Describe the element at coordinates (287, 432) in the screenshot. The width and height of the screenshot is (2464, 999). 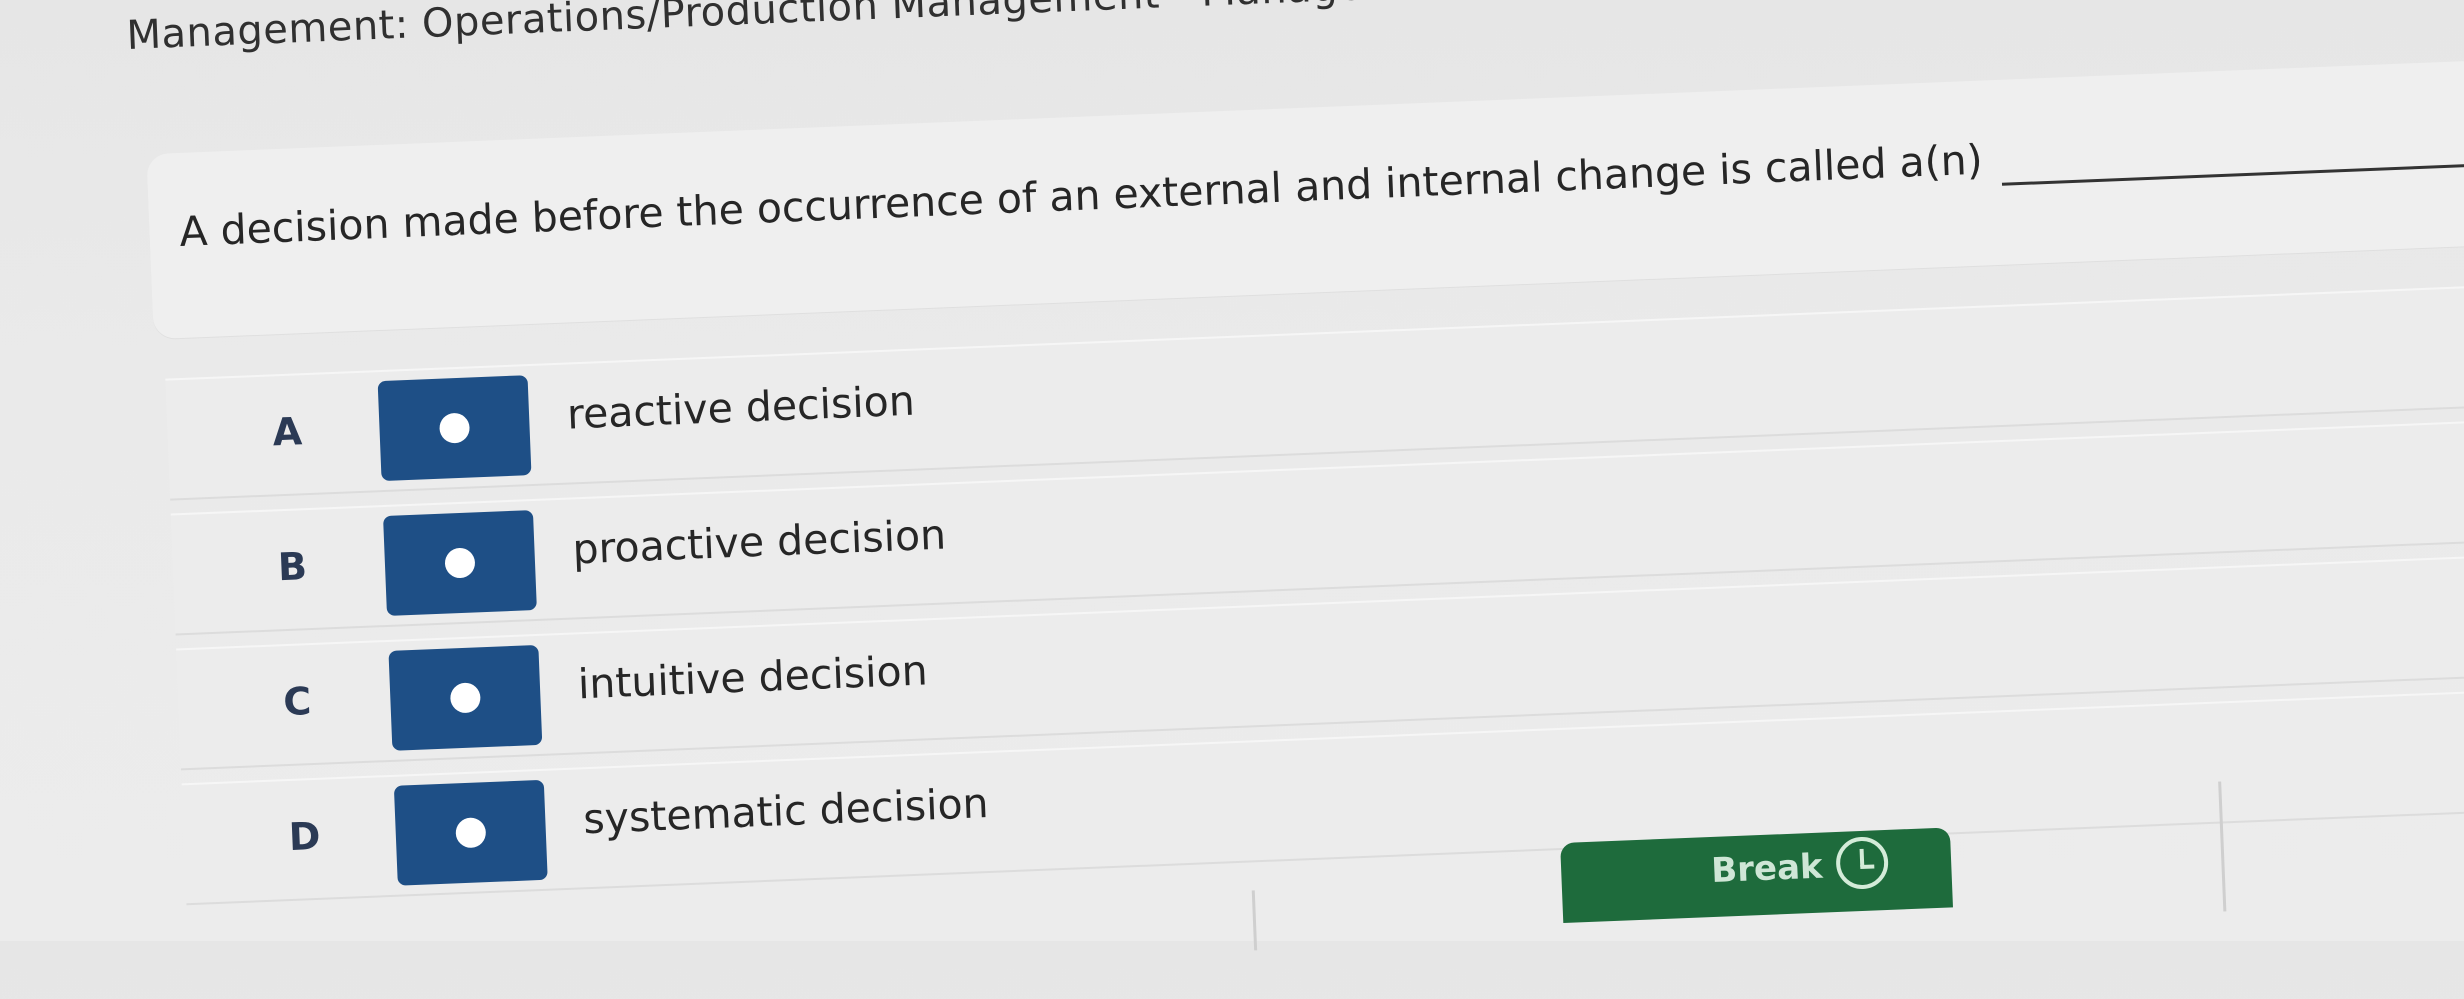
I see `option-letter: A` at that location.